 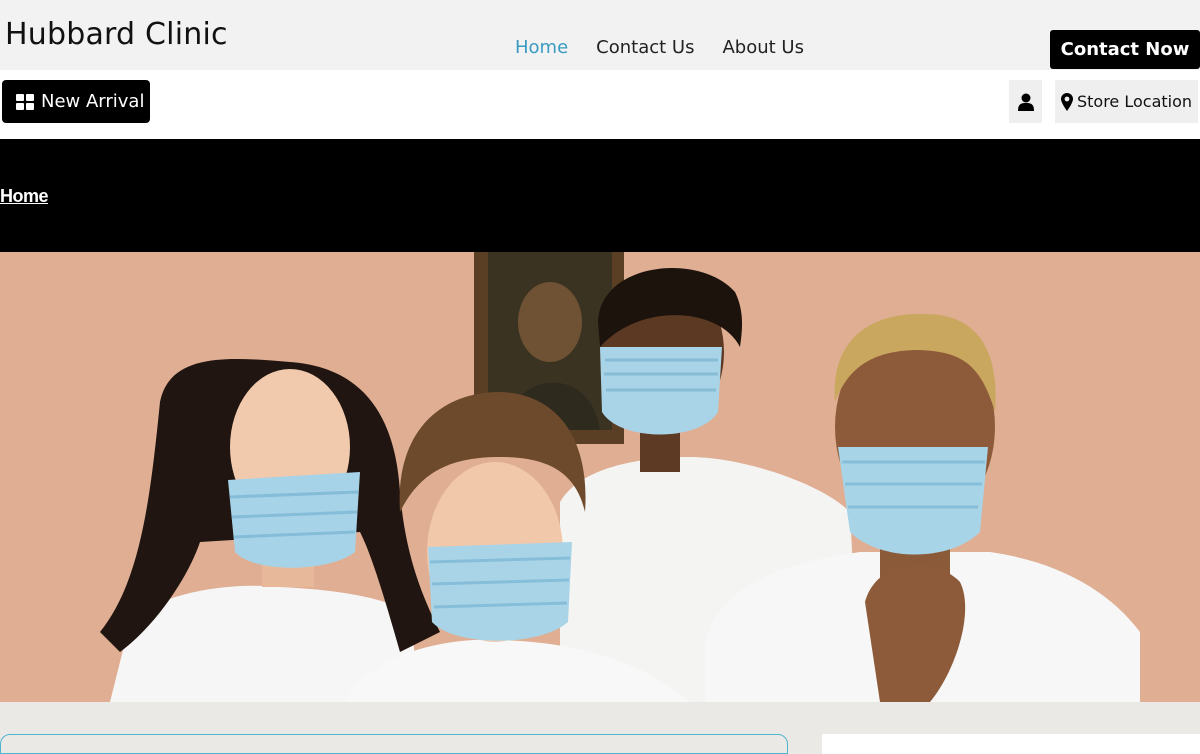 What do you see at coordinates (116, 34) in the screenshot?
I see `site-brand: Hubbard Clinic` at bounding box center [116, 34].